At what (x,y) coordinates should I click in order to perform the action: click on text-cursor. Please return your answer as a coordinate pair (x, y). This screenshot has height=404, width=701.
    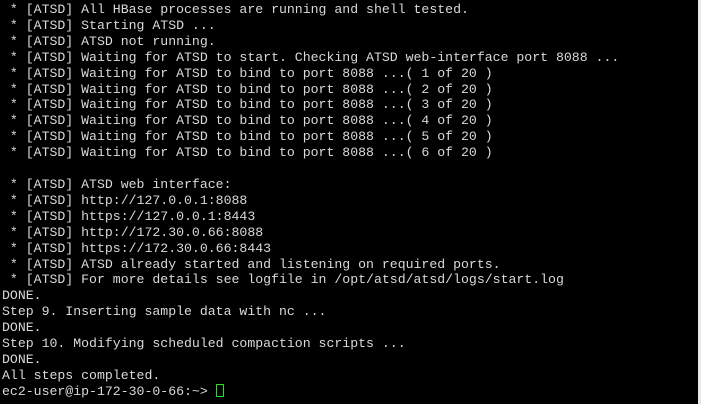
    Looking at the image, I should click on (219, 390).